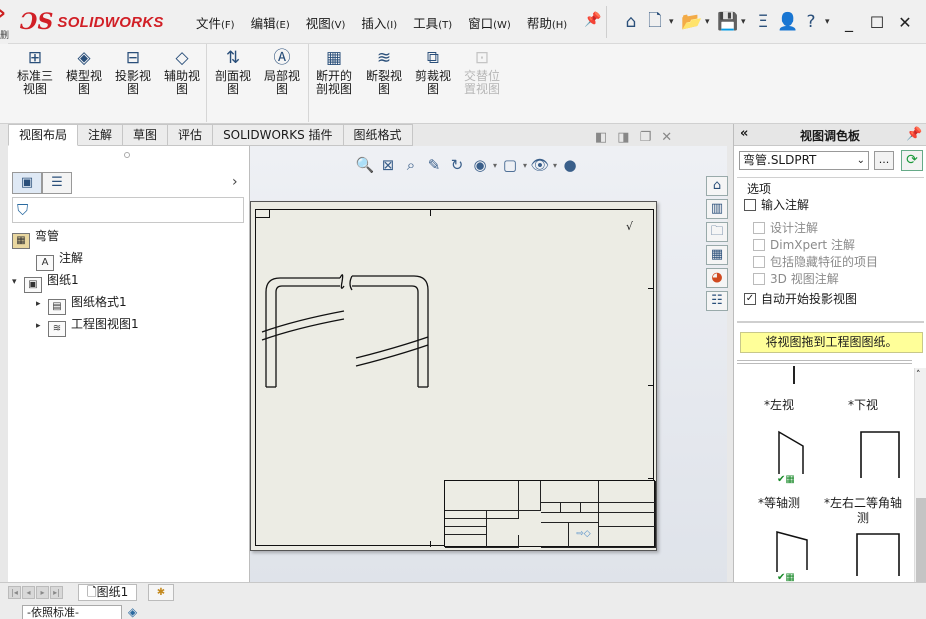 The width and height of the screenshot is (926, 619). Describe the element at coordinates (433, 72) in the screenshot. I see `ribbon-button-8: ⧉ 剪裁视图` at that location.